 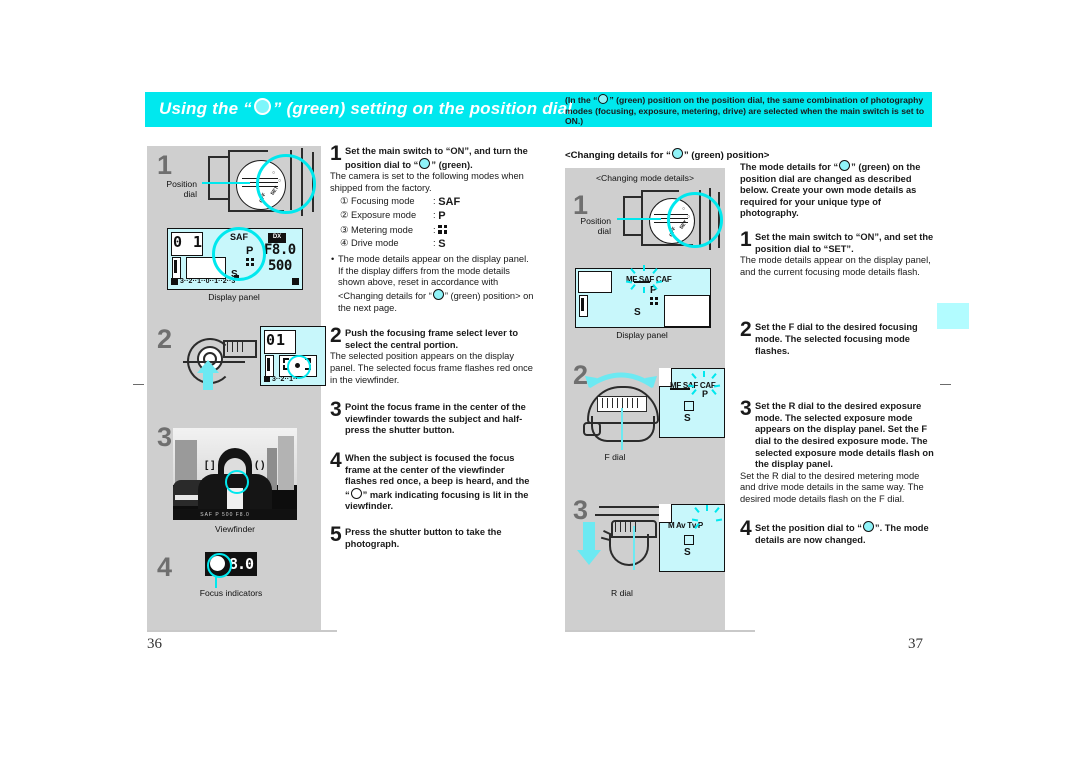 What do you see at coordinates (643, 296) in the screenshot?
I see `display-panel-lcd-right-1: MF SAF CAF P S` at bounding box center [643, 296].